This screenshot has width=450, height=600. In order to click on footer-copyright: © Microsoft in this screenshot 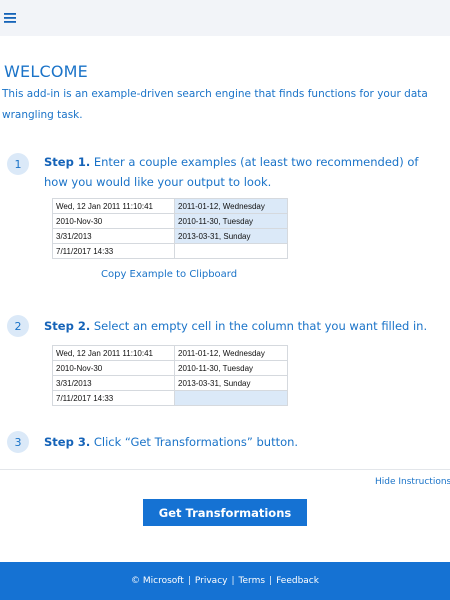, I will do `click(157, 581)`.